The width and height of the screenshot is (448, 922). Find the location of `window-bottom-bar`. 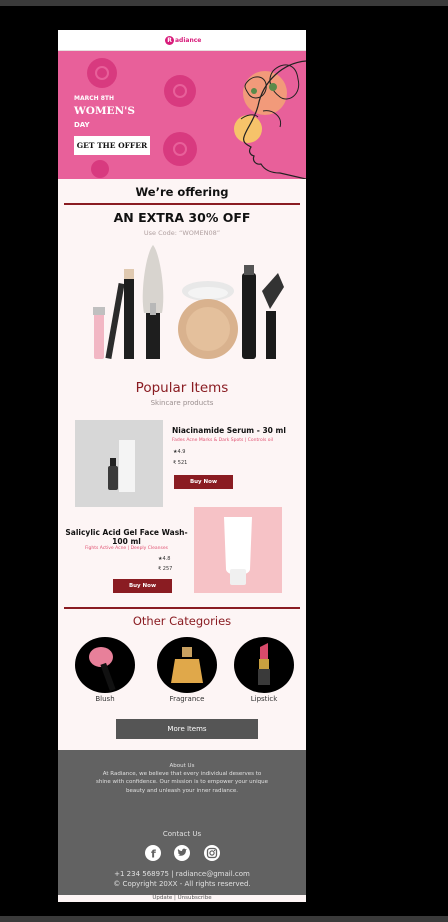

window-bottom-bar is located at coordinates (224, 919).